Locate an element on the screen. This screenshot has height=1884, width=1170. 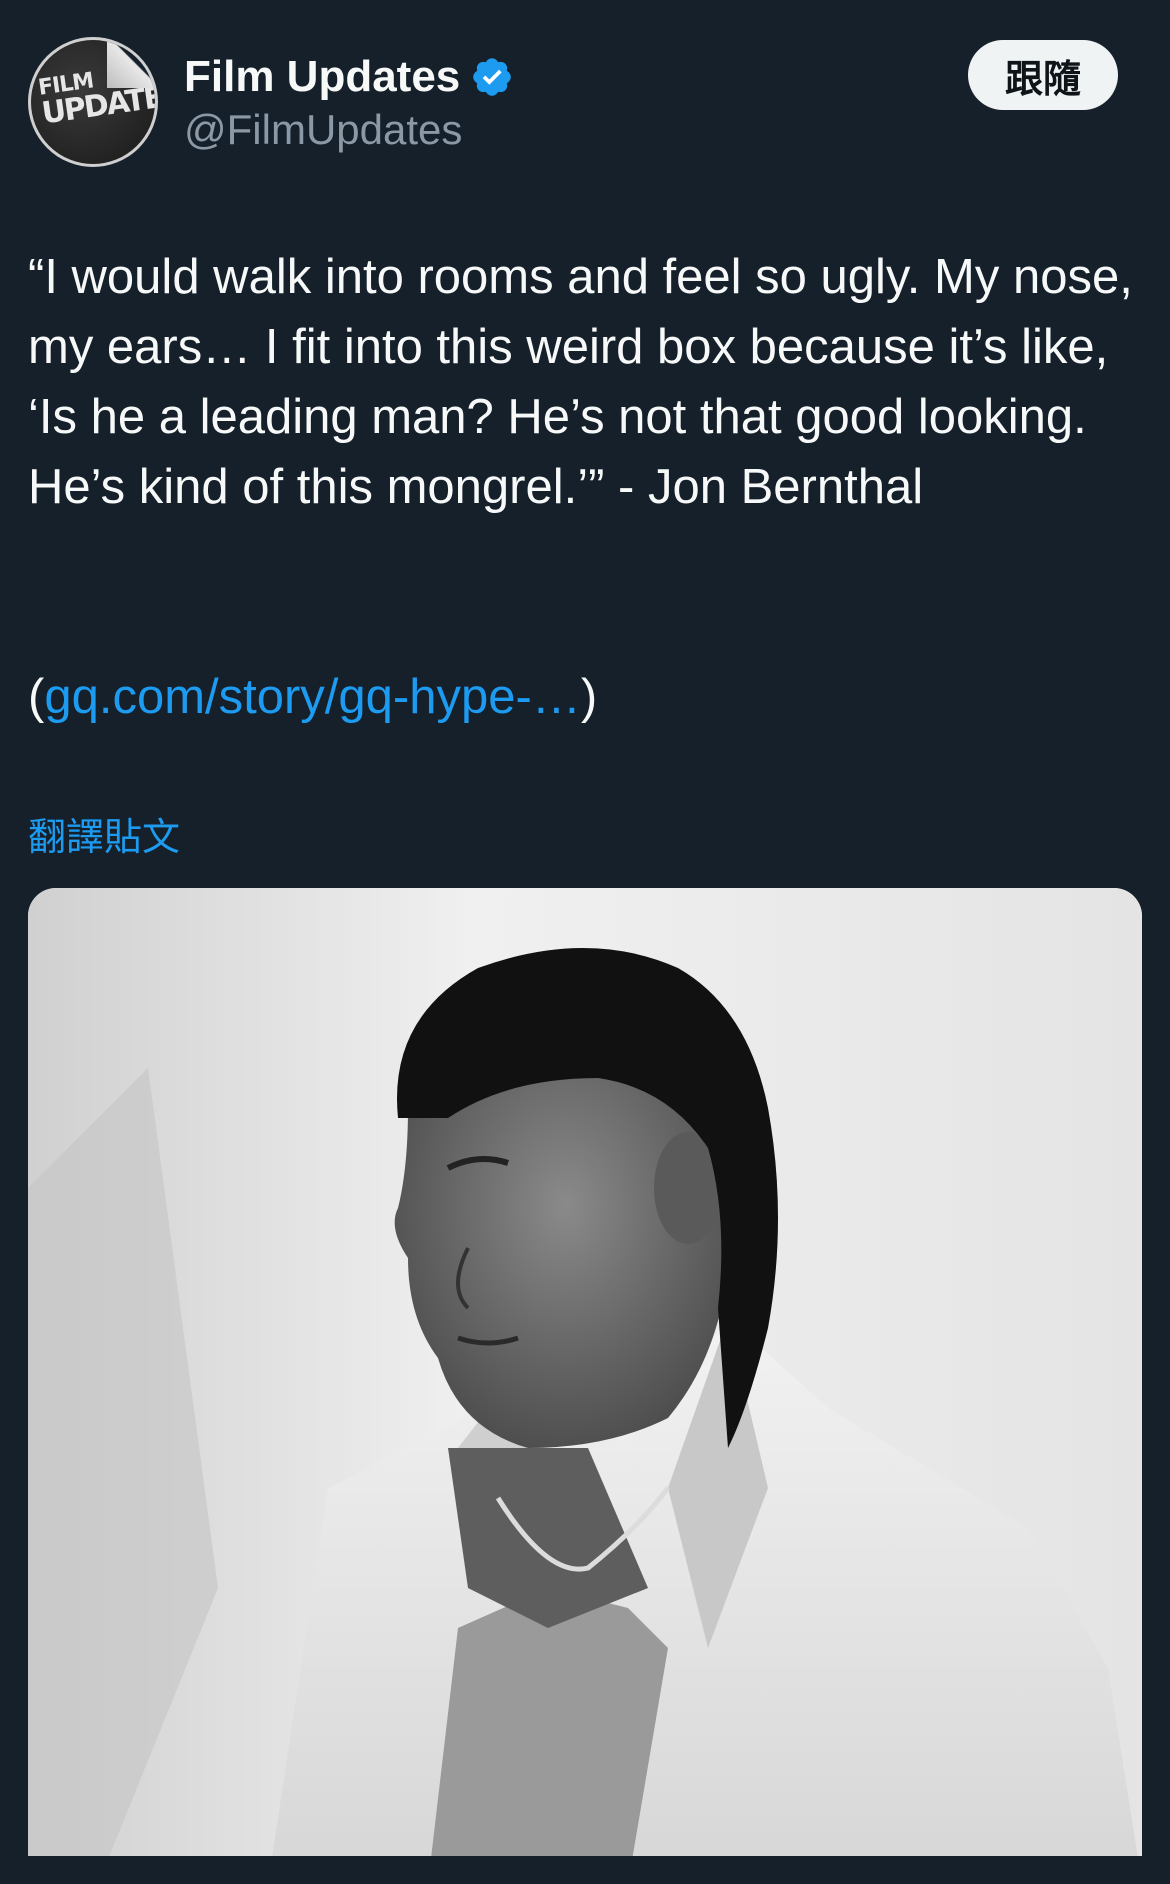
link-close-paren: ) is located at coordinates (589, 697).